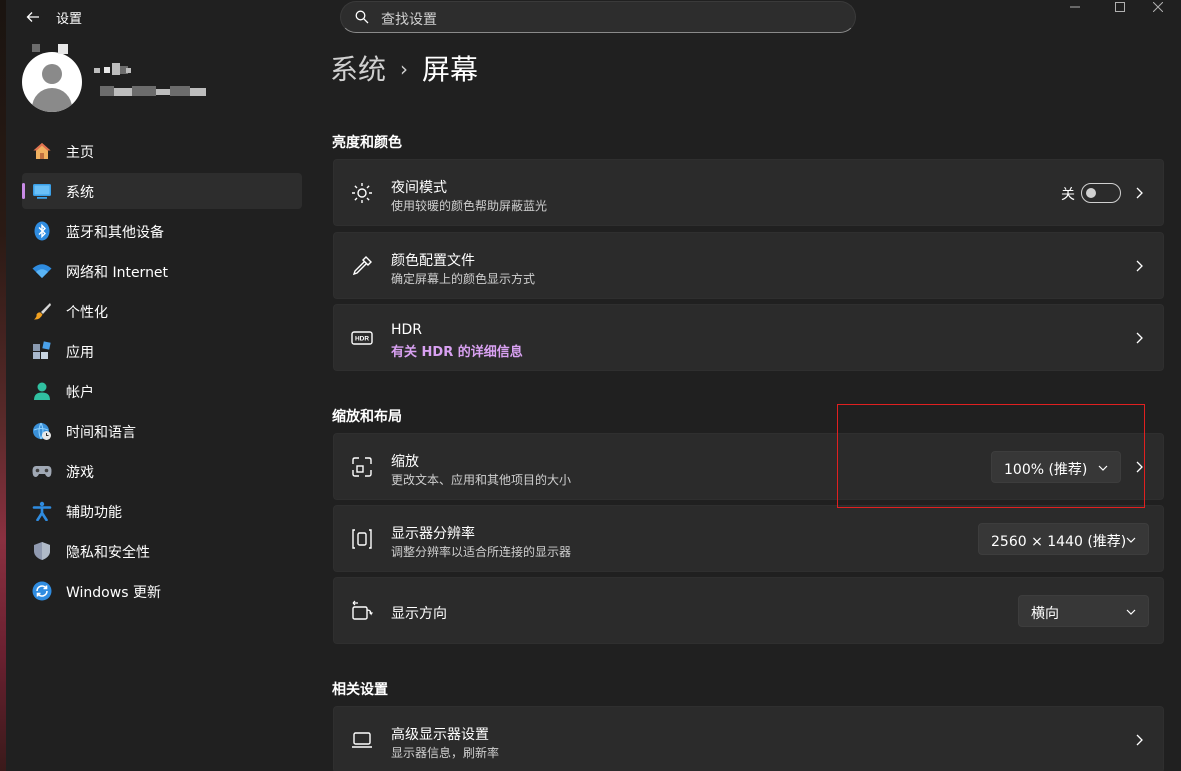  I want to click on brush-icon, so click(42, 311).